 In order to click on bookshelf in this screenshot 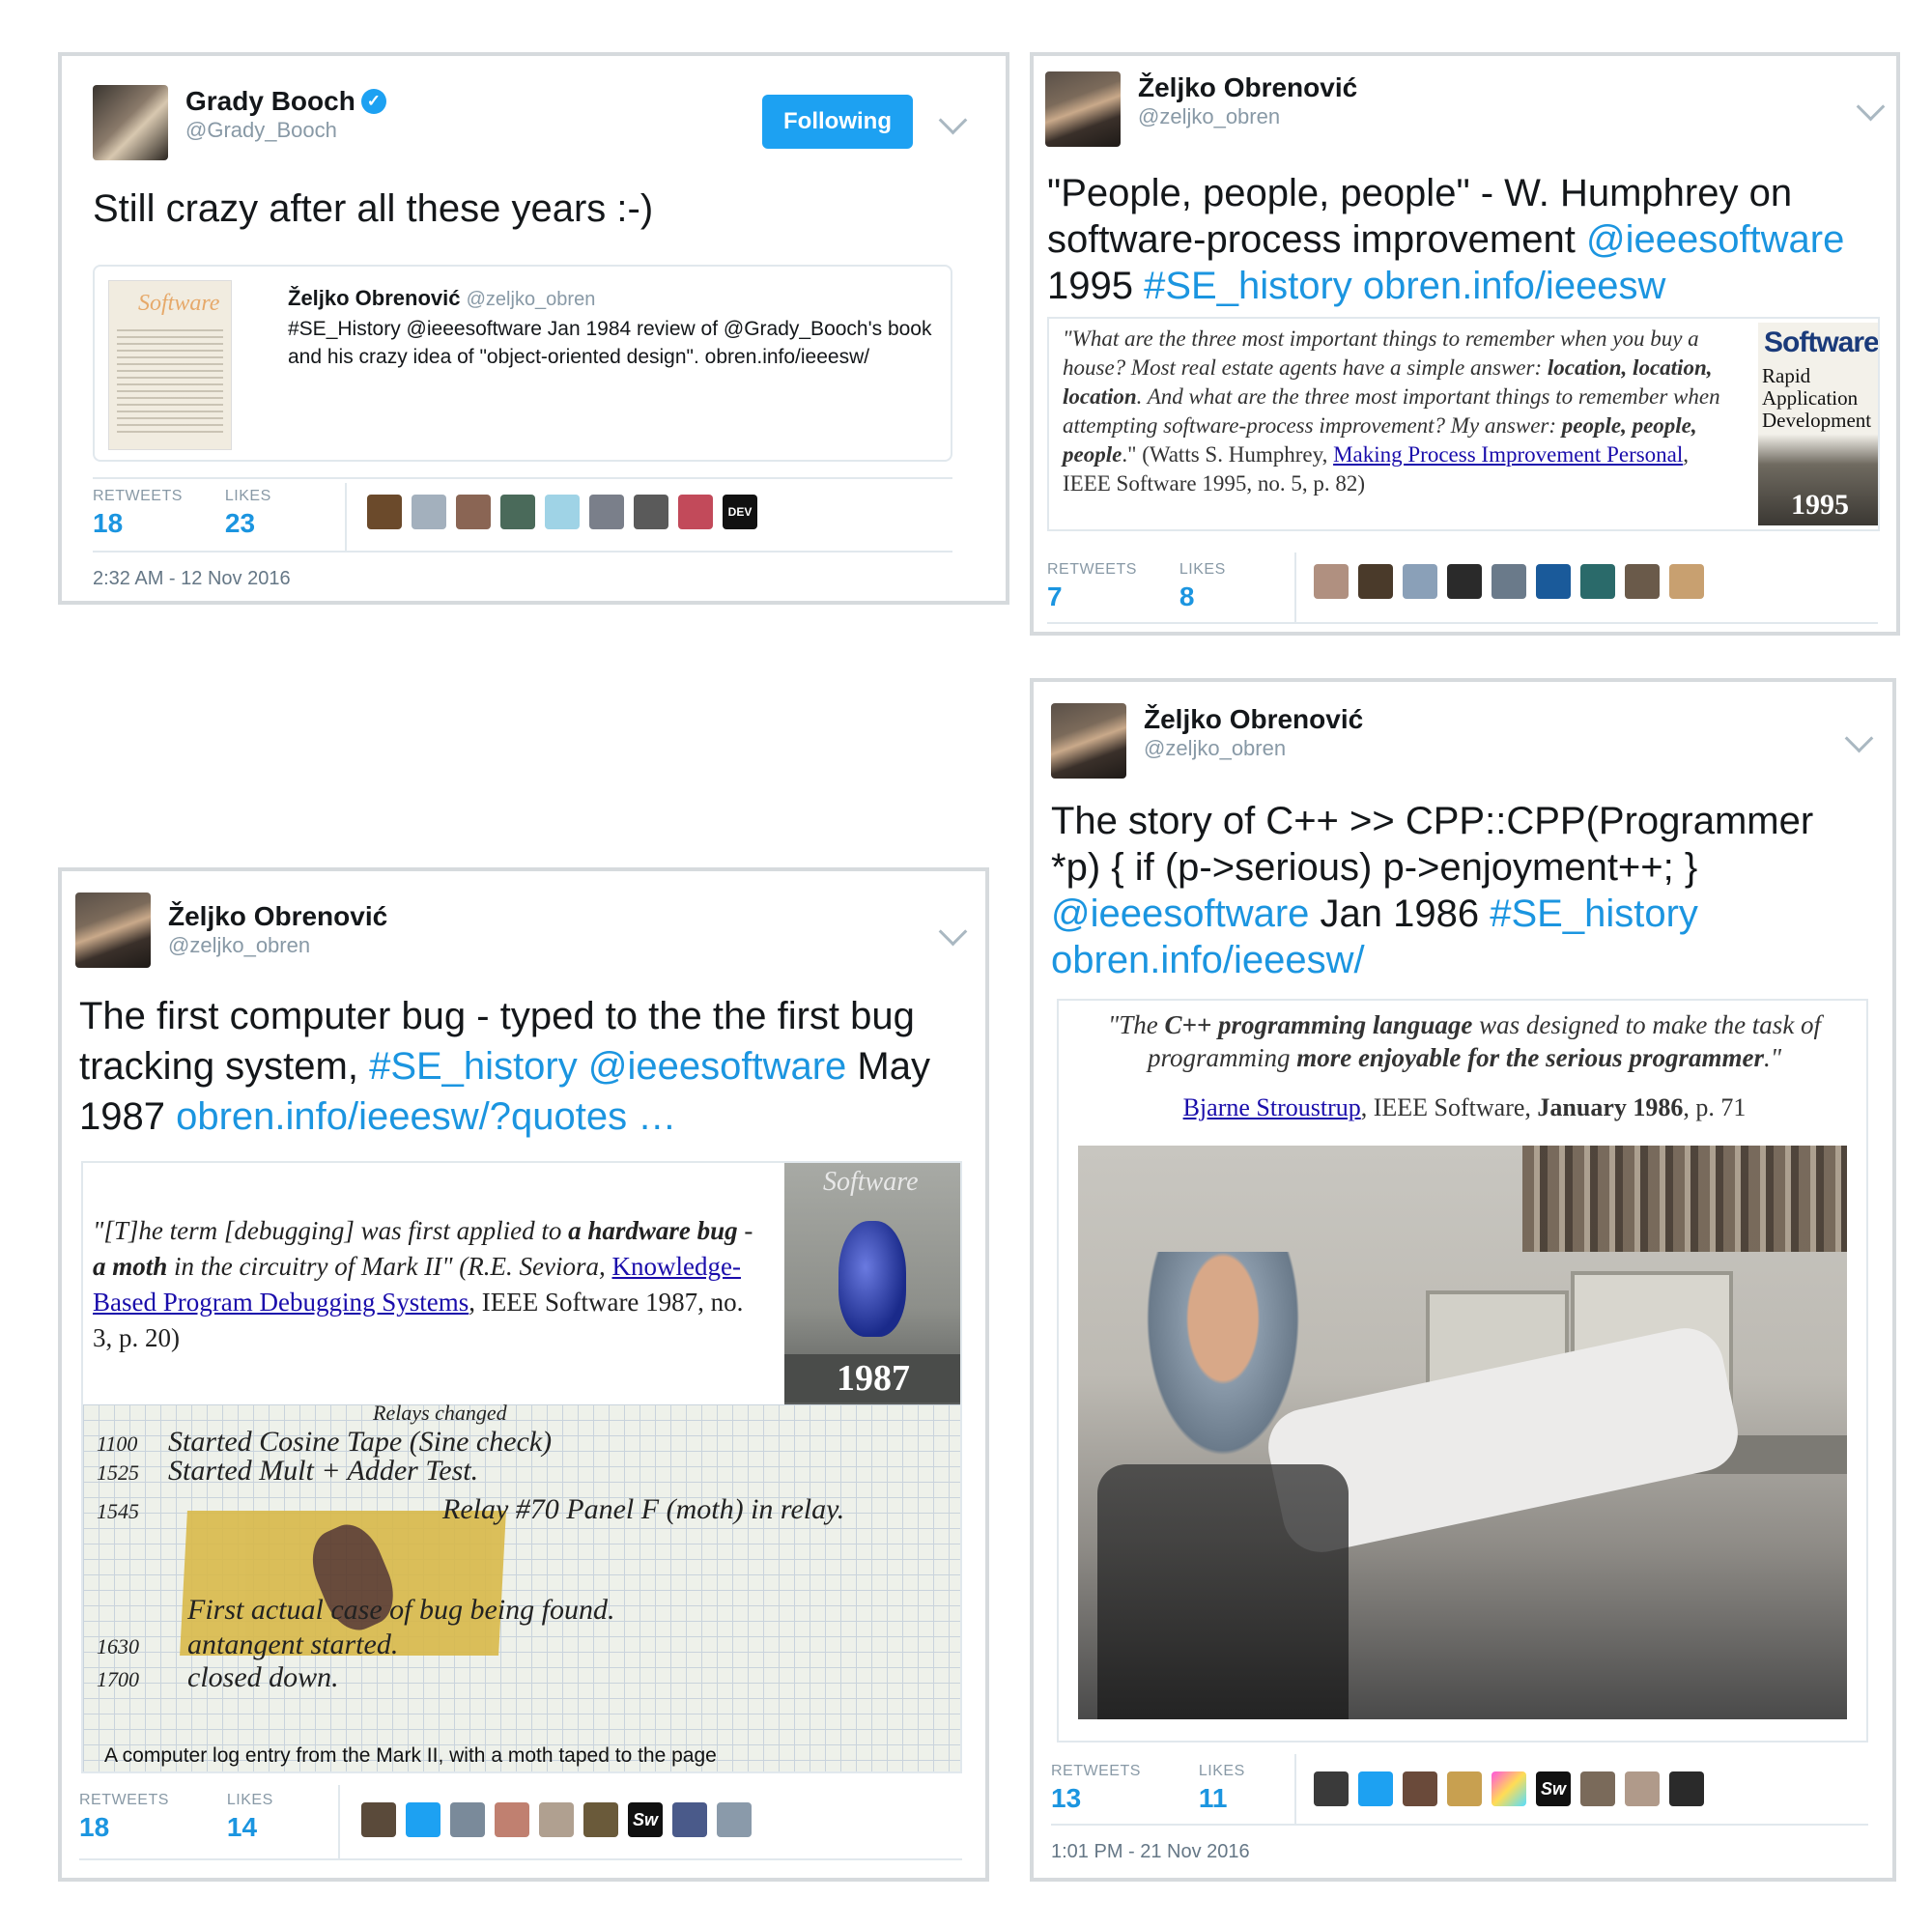, I will do `click(1684, 1199)`.